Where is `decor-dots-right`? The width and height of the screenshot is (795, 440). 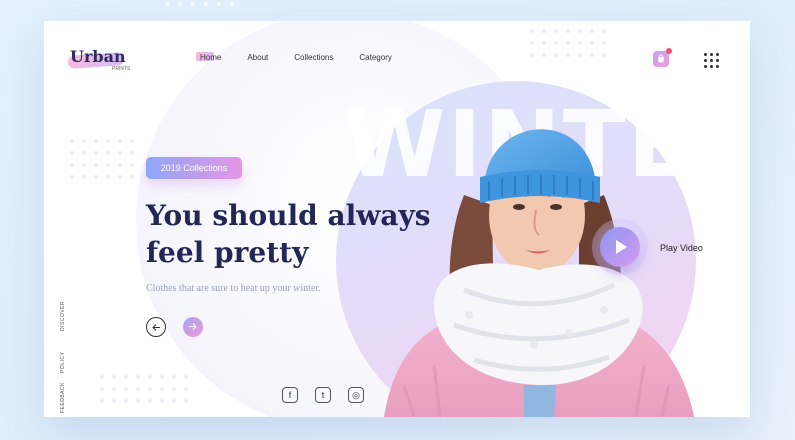
decor-dots-right is located at coordinates (568, 43).